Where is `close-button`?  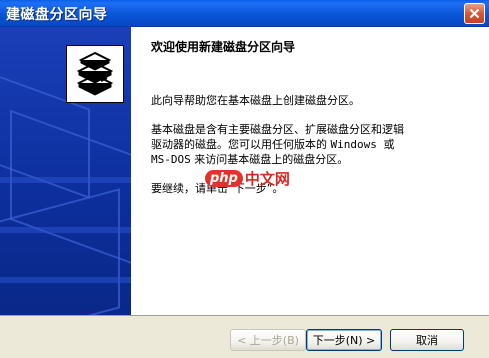
close-button is located at coordinates (474, 13).